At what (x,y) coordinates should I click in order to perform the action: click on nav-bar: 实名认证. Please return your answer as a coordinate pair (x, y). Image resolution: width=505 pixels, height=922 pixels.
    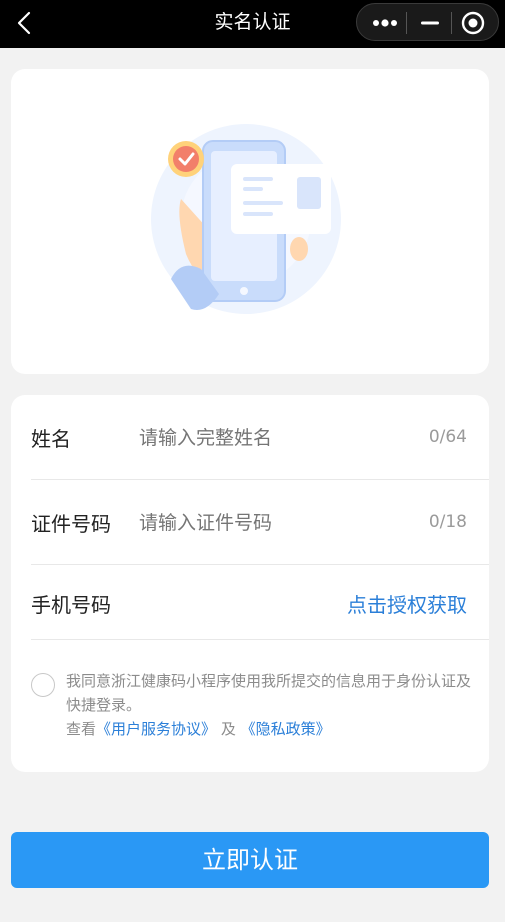
    Looking at the image, I should click on (252, 24).